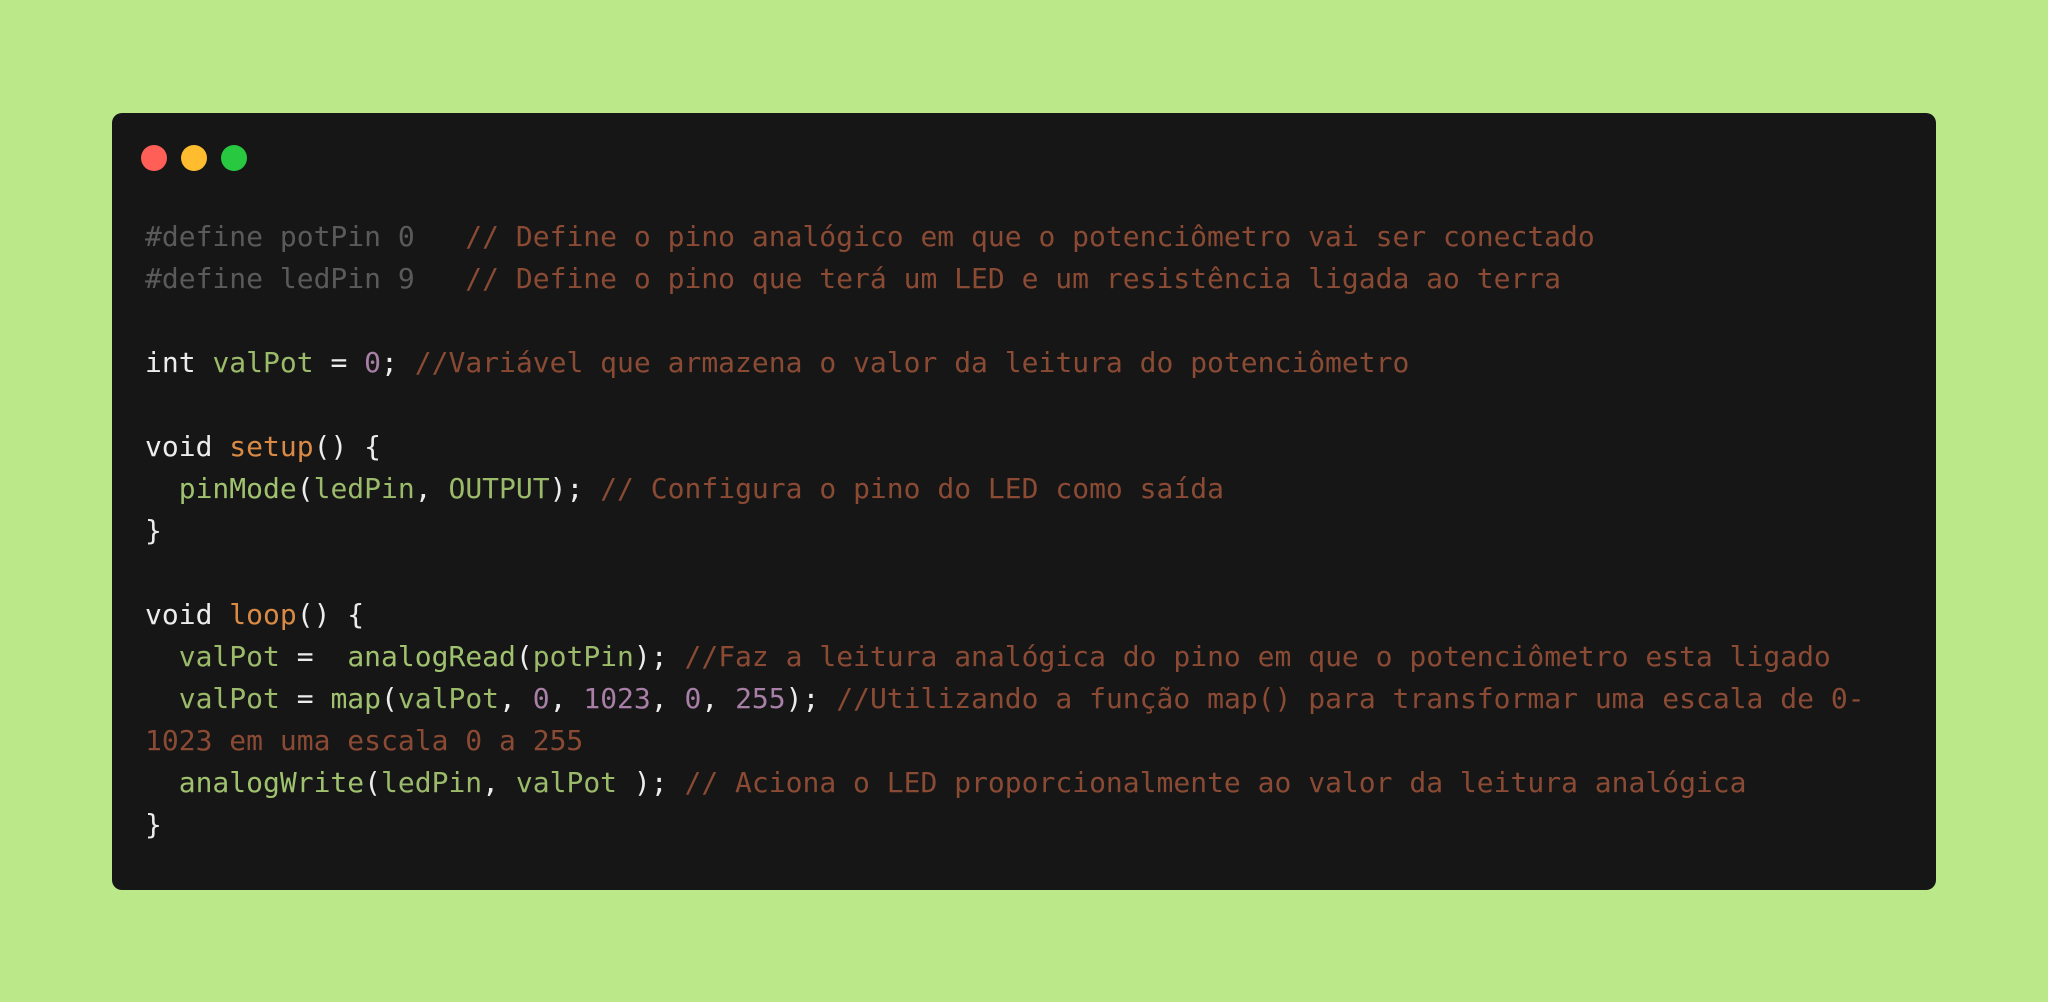 This screenshot has width=2048, height=1002. Describe the element at coordinates (356, 698) in the screenshot. I see `code-token: map` at that location.